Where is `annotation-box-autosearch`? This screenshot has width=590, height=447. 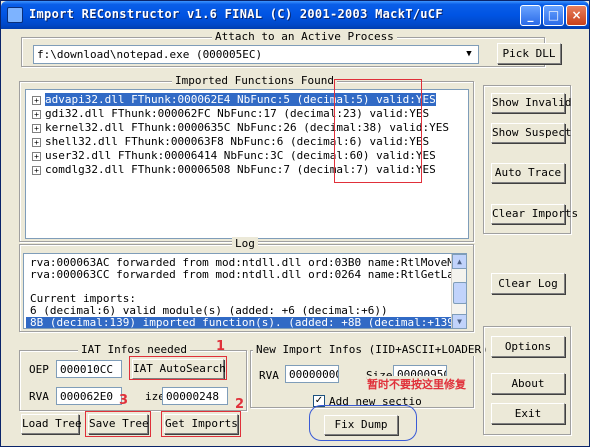 annotation-box-autosearch is located at coordinates (178, 368).